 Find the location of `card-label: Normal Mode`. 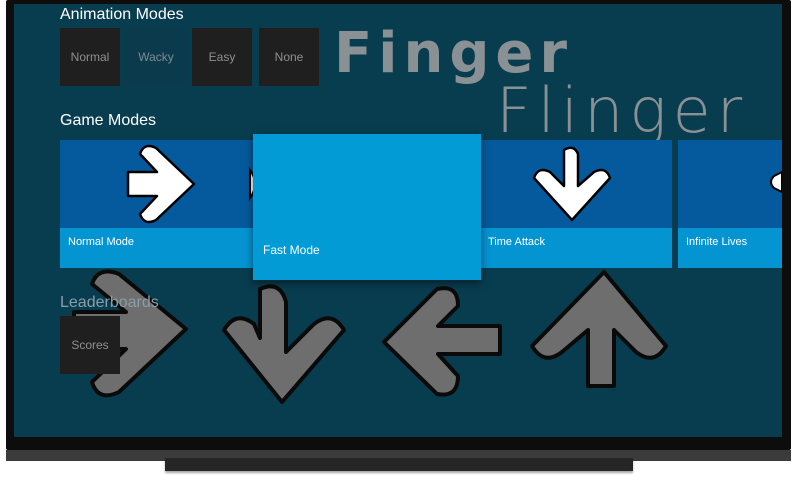

card-label: Normal Mode is located at coordinates (101, 242).